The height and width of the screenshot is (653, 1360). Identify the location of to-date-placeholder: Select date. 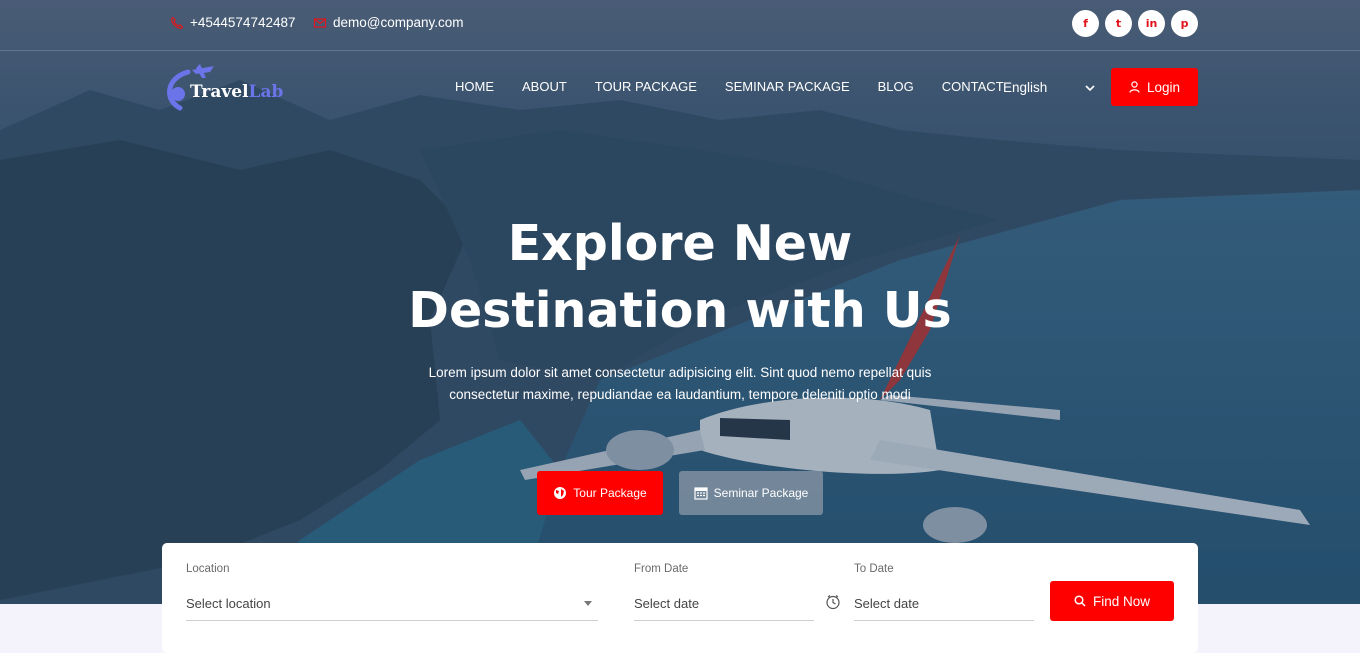
(887, 603).